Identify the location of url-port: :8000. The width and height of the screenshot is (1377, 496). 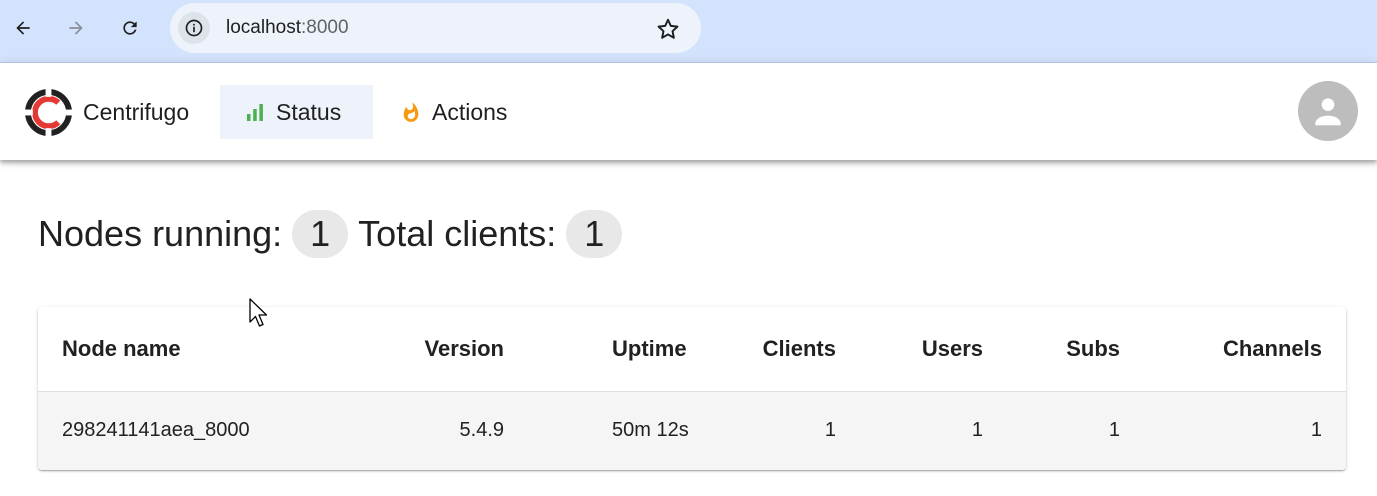
(325, 27).